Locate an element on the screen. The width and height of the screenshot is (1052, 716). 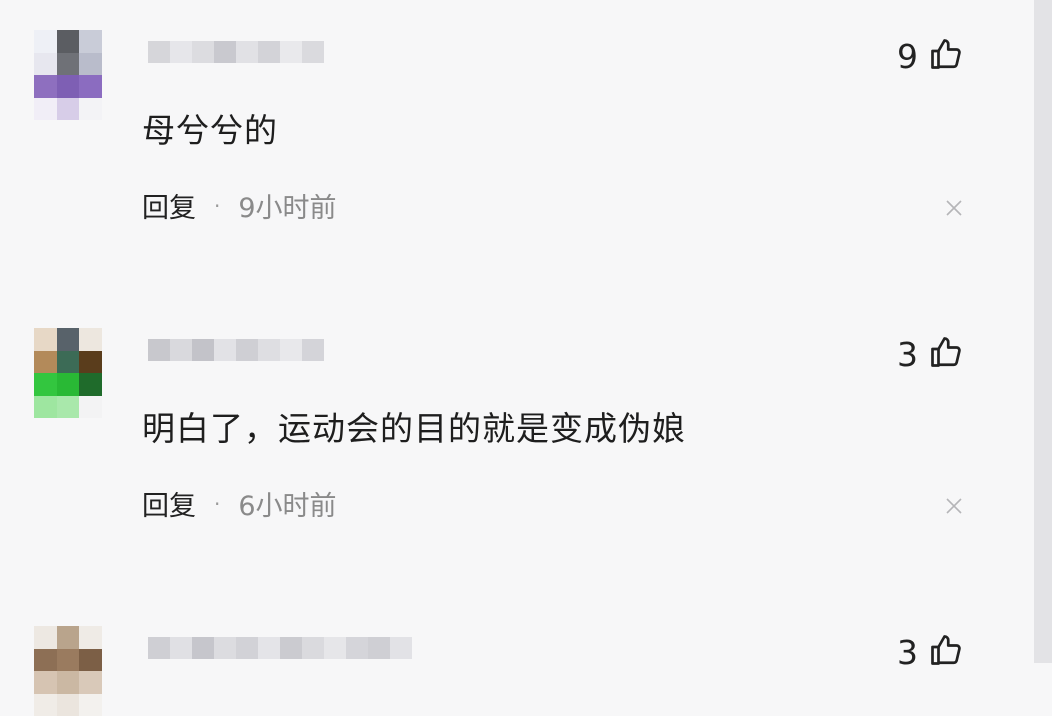
timestamp: 9小时前 is located at coordinates (287, 208).